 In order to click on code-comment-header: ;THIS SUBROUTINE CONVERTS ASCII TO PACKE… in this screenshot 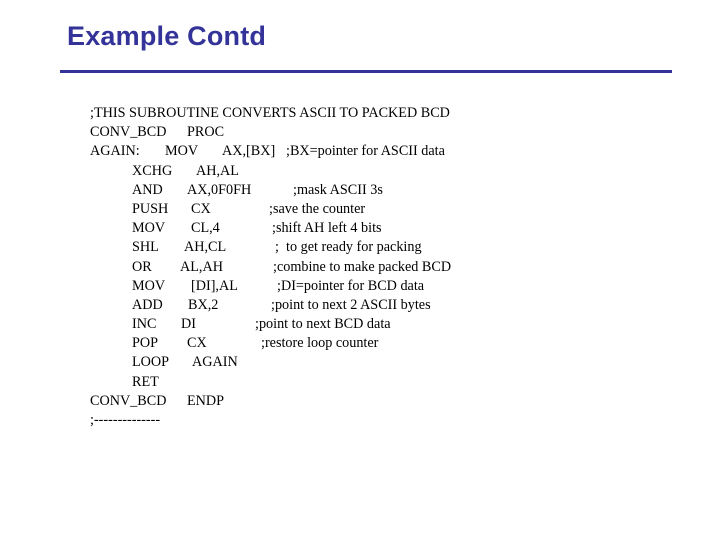, I will do `click(270, 113)`.